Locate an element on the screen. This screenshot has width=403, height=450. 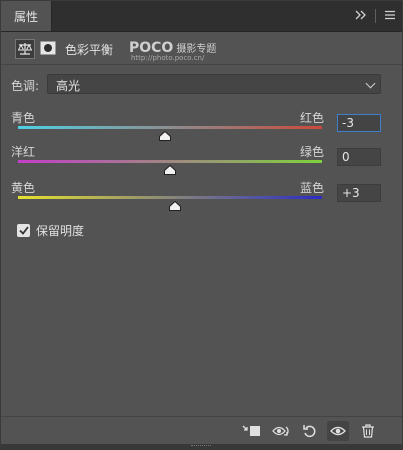
slider-value-input: -3 is located at coordinates (359, 123).